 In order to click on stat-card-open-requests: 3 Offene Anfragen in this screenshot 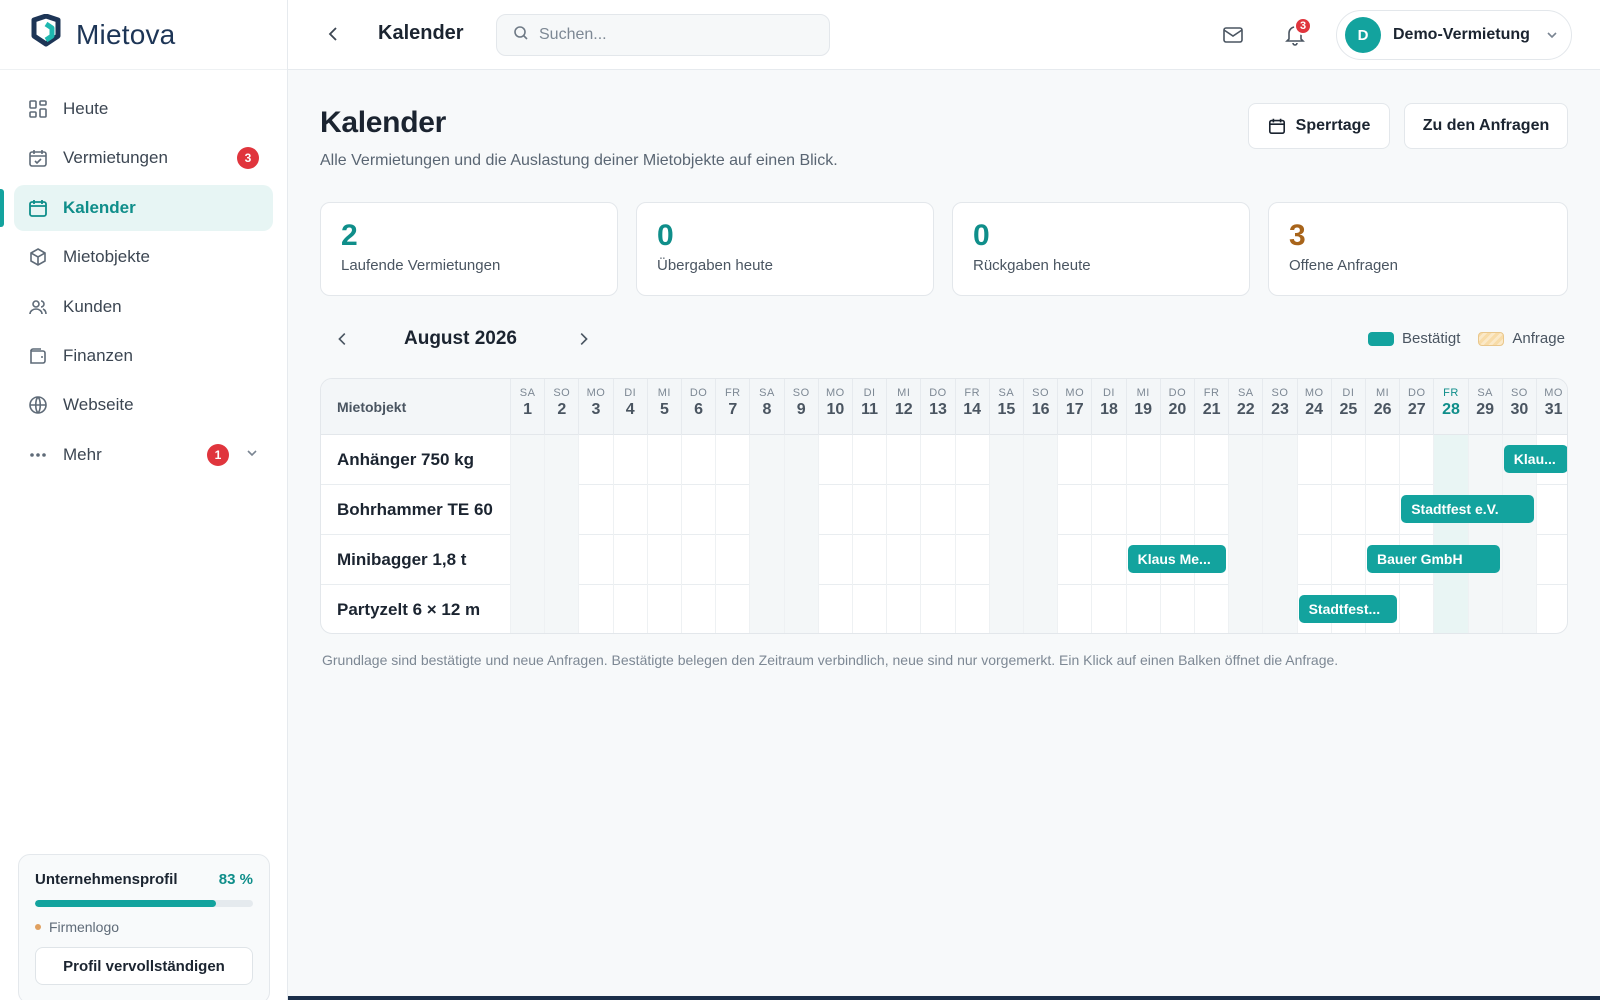, I will do `click(1418, 249)`.